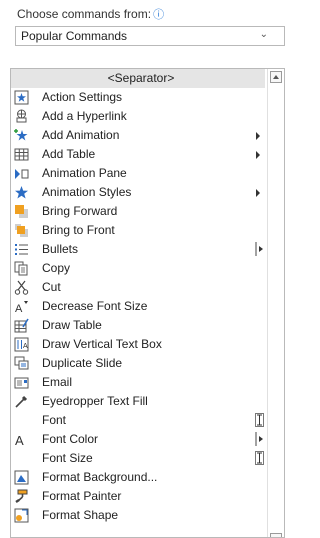  I want to click on command-label: Format Painter, so click(82, 496).